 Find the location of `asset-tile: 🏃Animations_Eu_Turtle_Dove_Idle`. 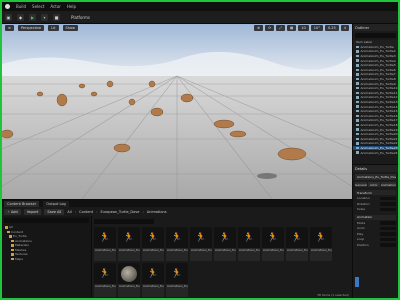

asset-tile: 🏃Animations_Eu_Turtle_Dove_Idle is located at coordinates (129, 244).